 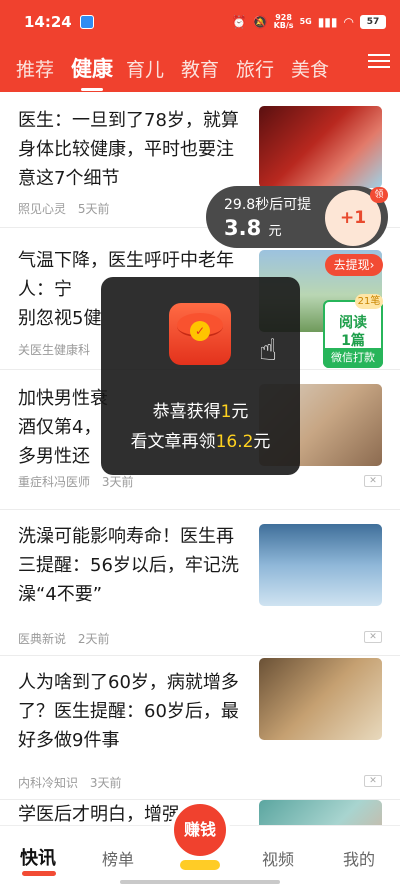 I want to click on red-envelope-icon: ✓, so click(x=200, y=334).